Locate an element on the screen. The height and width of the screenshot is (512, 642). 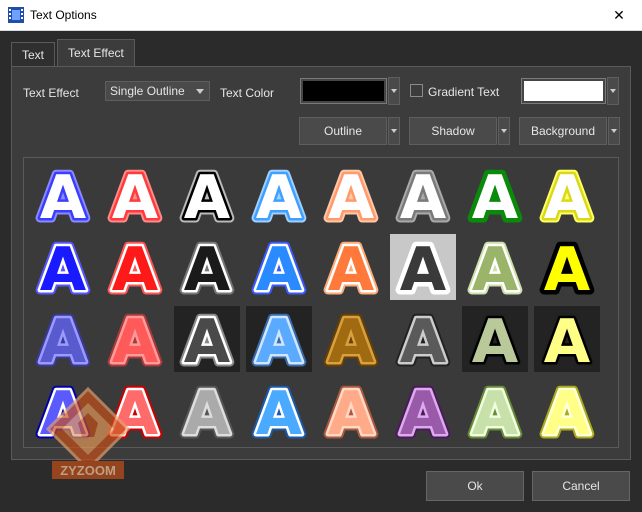
text-effect-select: Single Outline is located at coordinates (157, 91).